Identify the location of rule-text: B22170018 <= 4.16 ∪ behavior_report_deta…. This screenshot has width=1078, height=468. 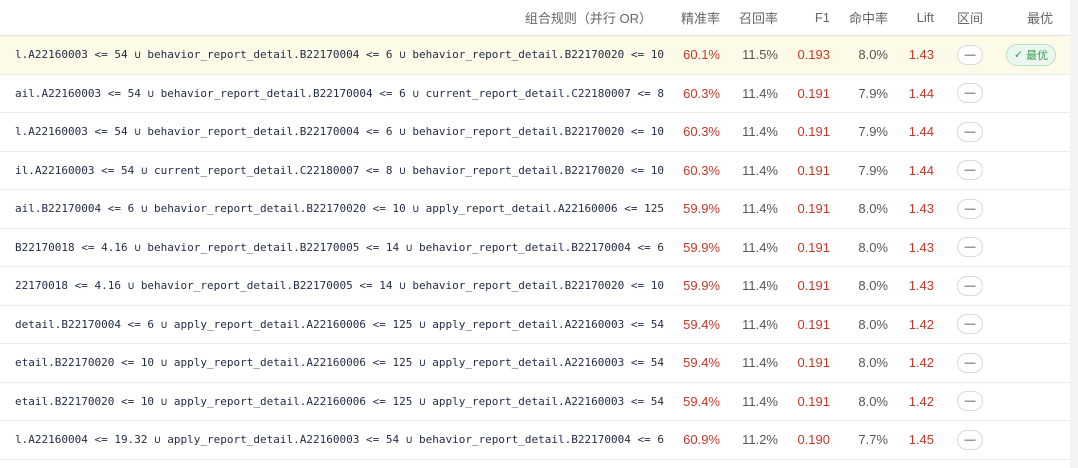
(339, 247).